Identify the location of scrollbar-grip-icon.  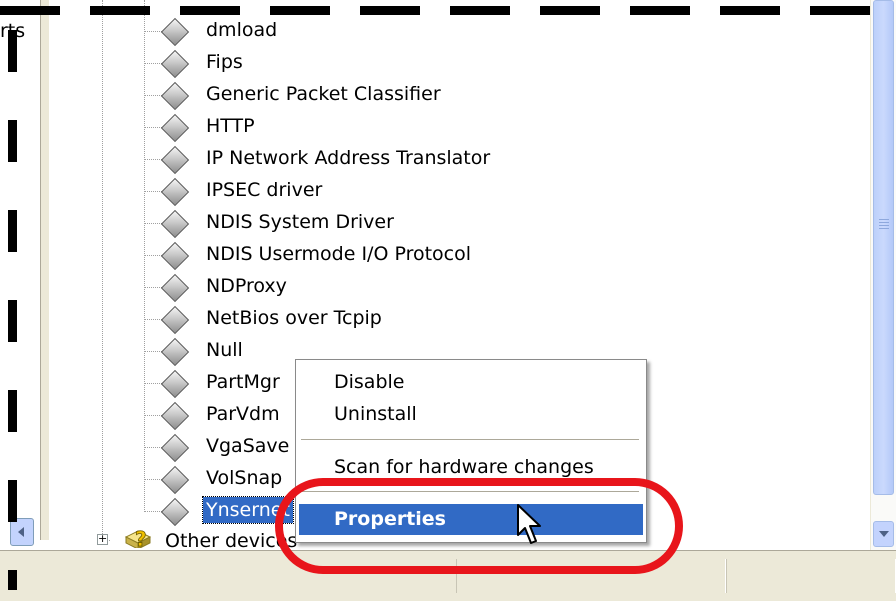
(884, 224).